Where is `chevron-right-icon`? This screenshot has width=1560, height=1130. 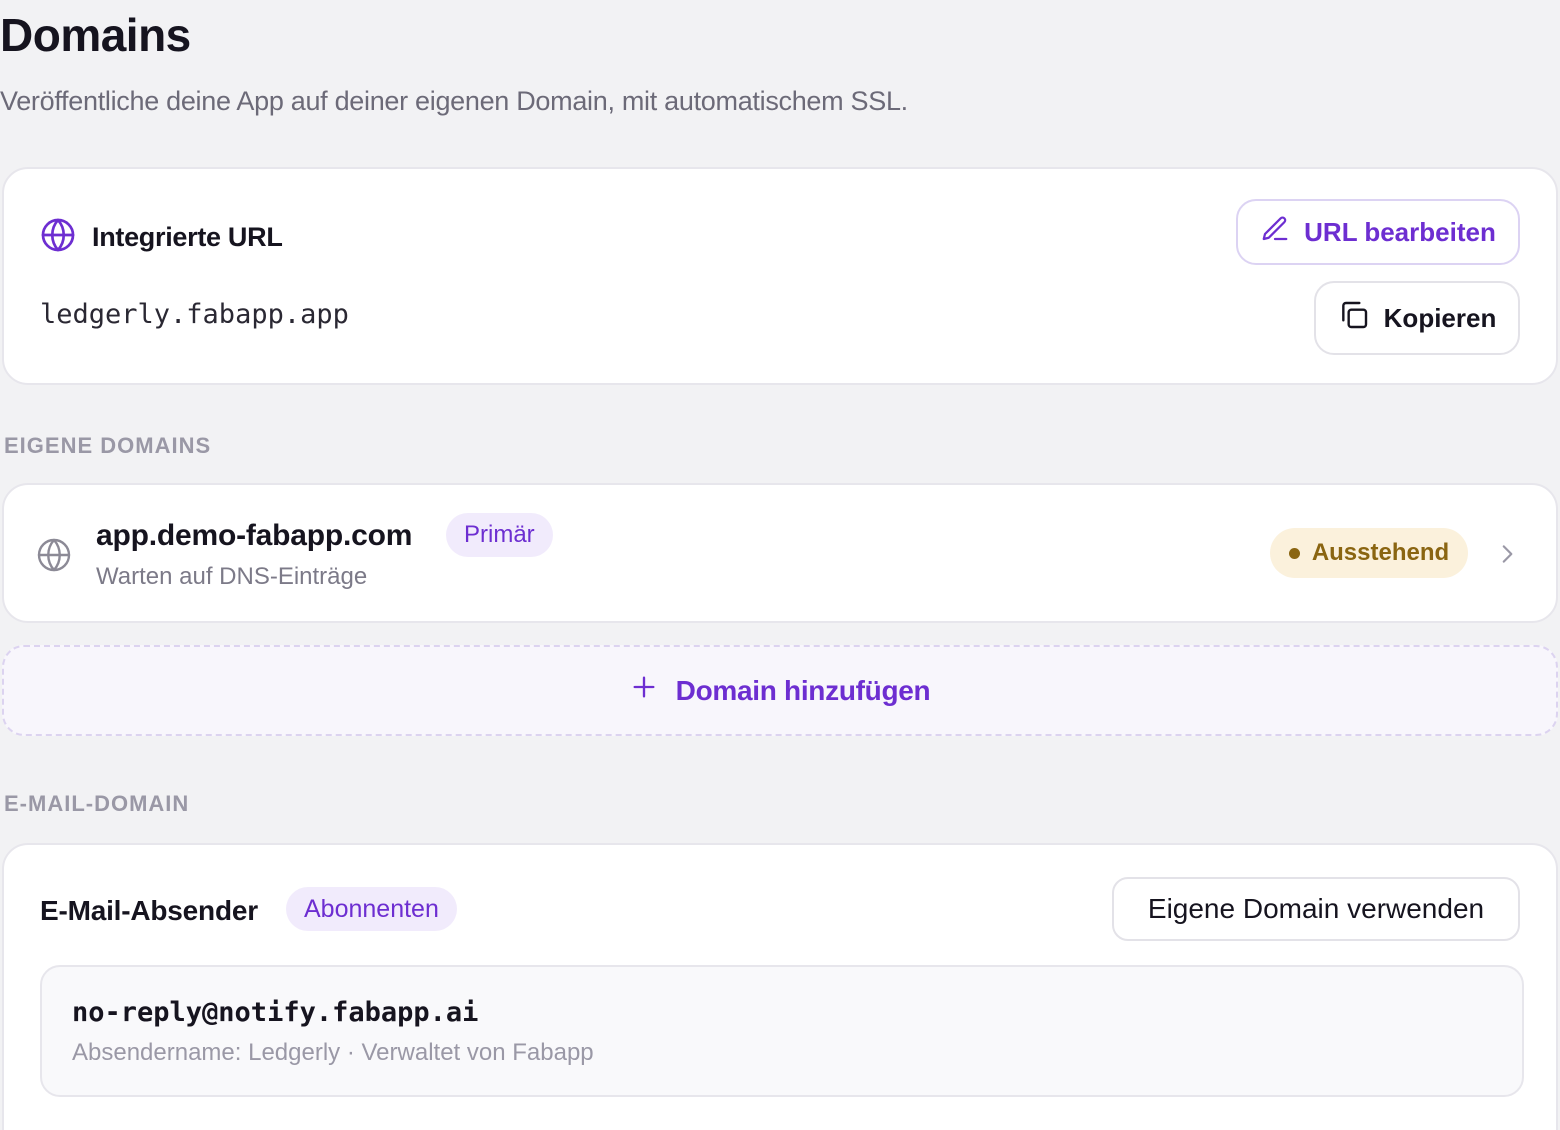 chevron-right-icon is located at coordinates (1507, 556).